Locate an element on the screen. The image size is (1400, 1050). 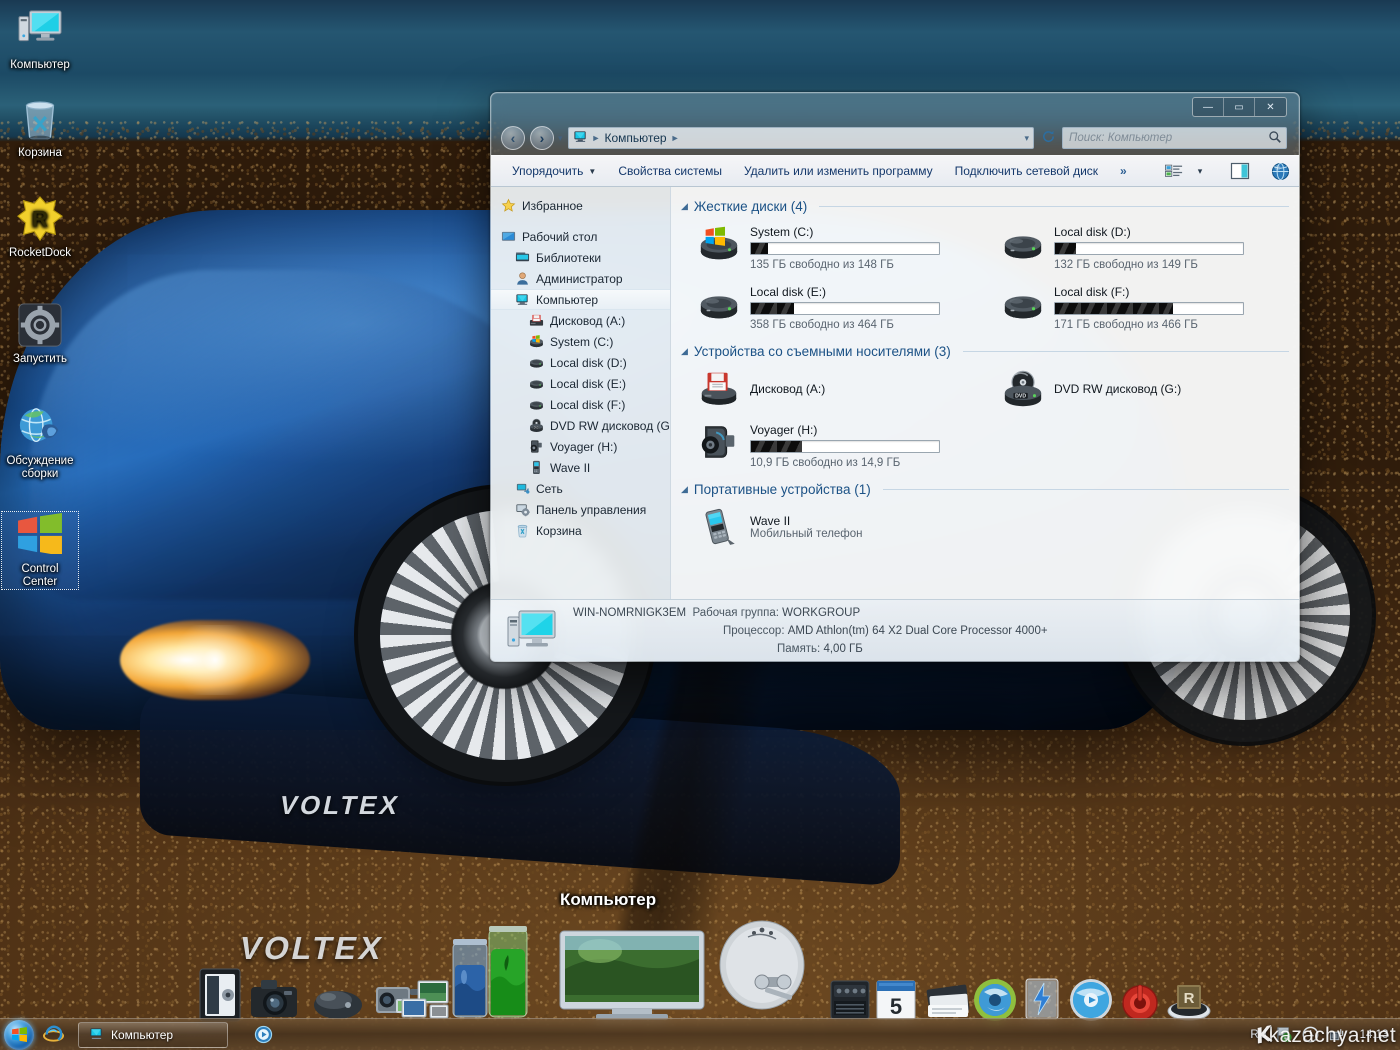
window-controls: — ▭ ✕ is located at coordinates (1239, 107).